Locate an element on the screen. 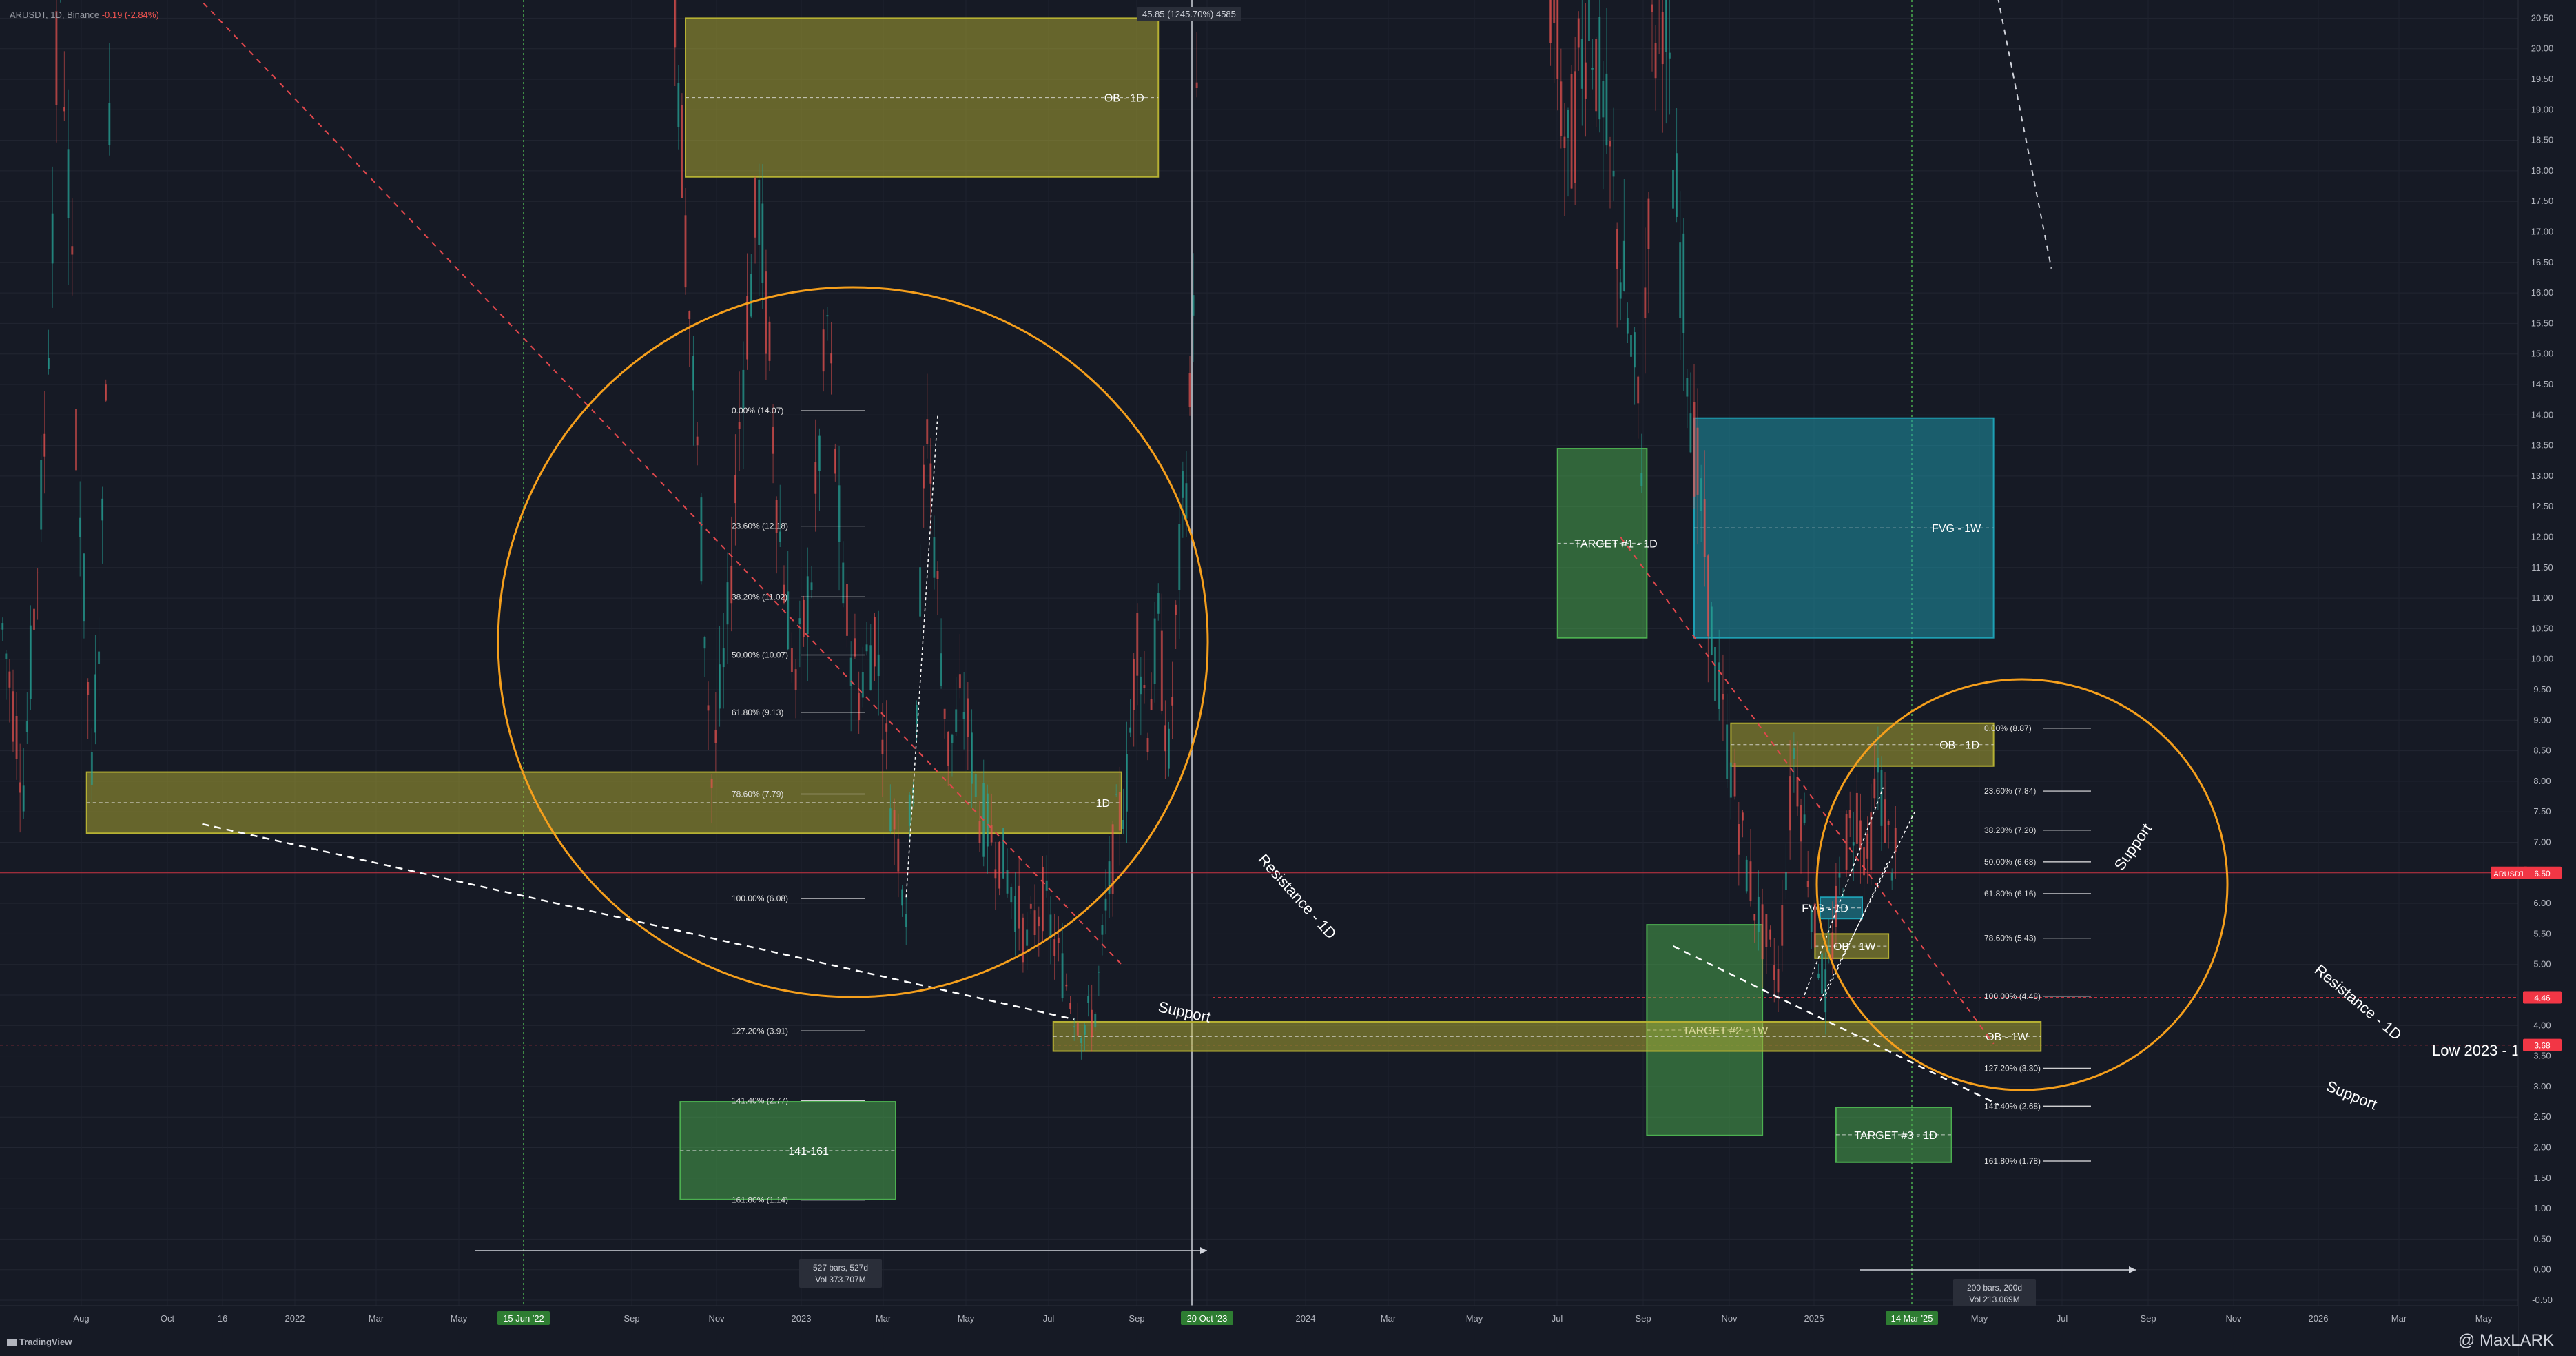  time-tick-label: Aug is located at coordinates (81, 1318).